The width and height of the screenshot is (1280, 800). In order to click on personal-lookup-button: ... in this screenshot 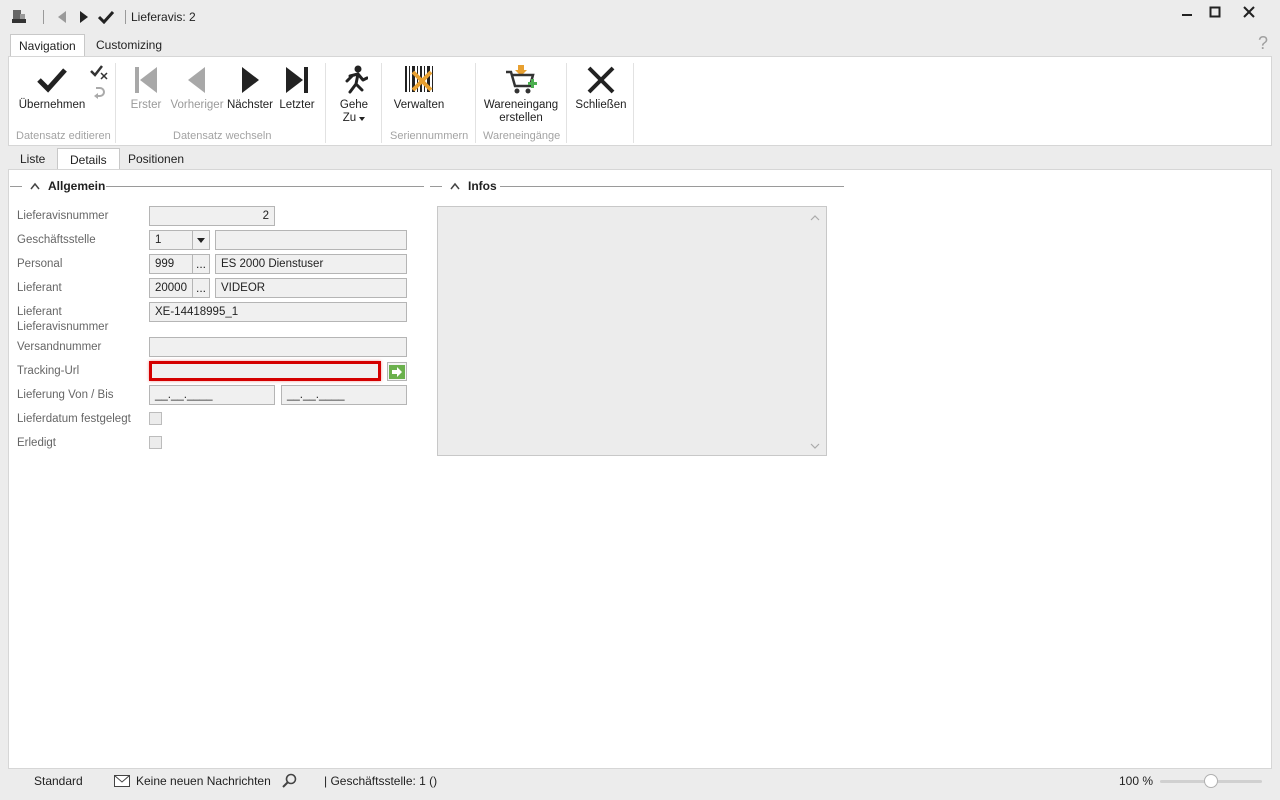, I will do `click(201, 264)`.